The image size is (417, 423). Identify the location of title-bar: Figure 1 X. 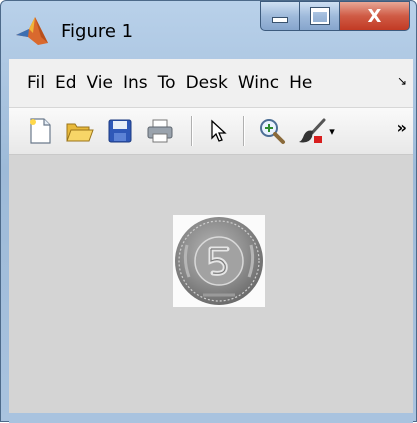
(208, 28).